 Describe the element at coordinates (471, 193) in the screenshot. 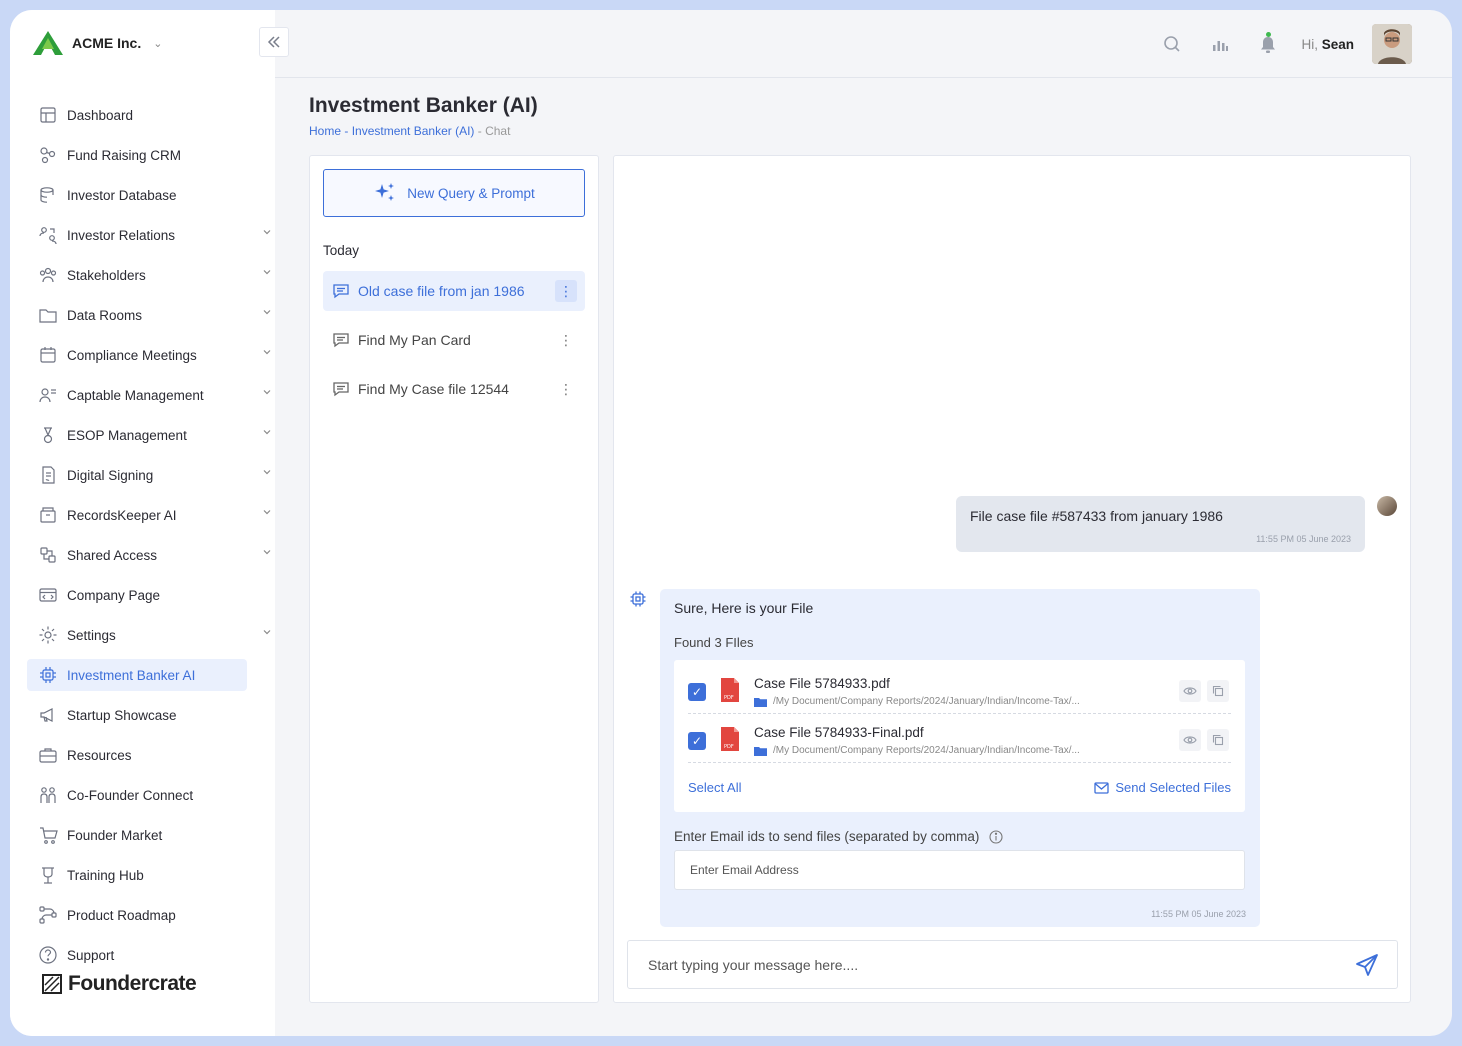

I see `new-query-label: New Query & Prompt` at that location.